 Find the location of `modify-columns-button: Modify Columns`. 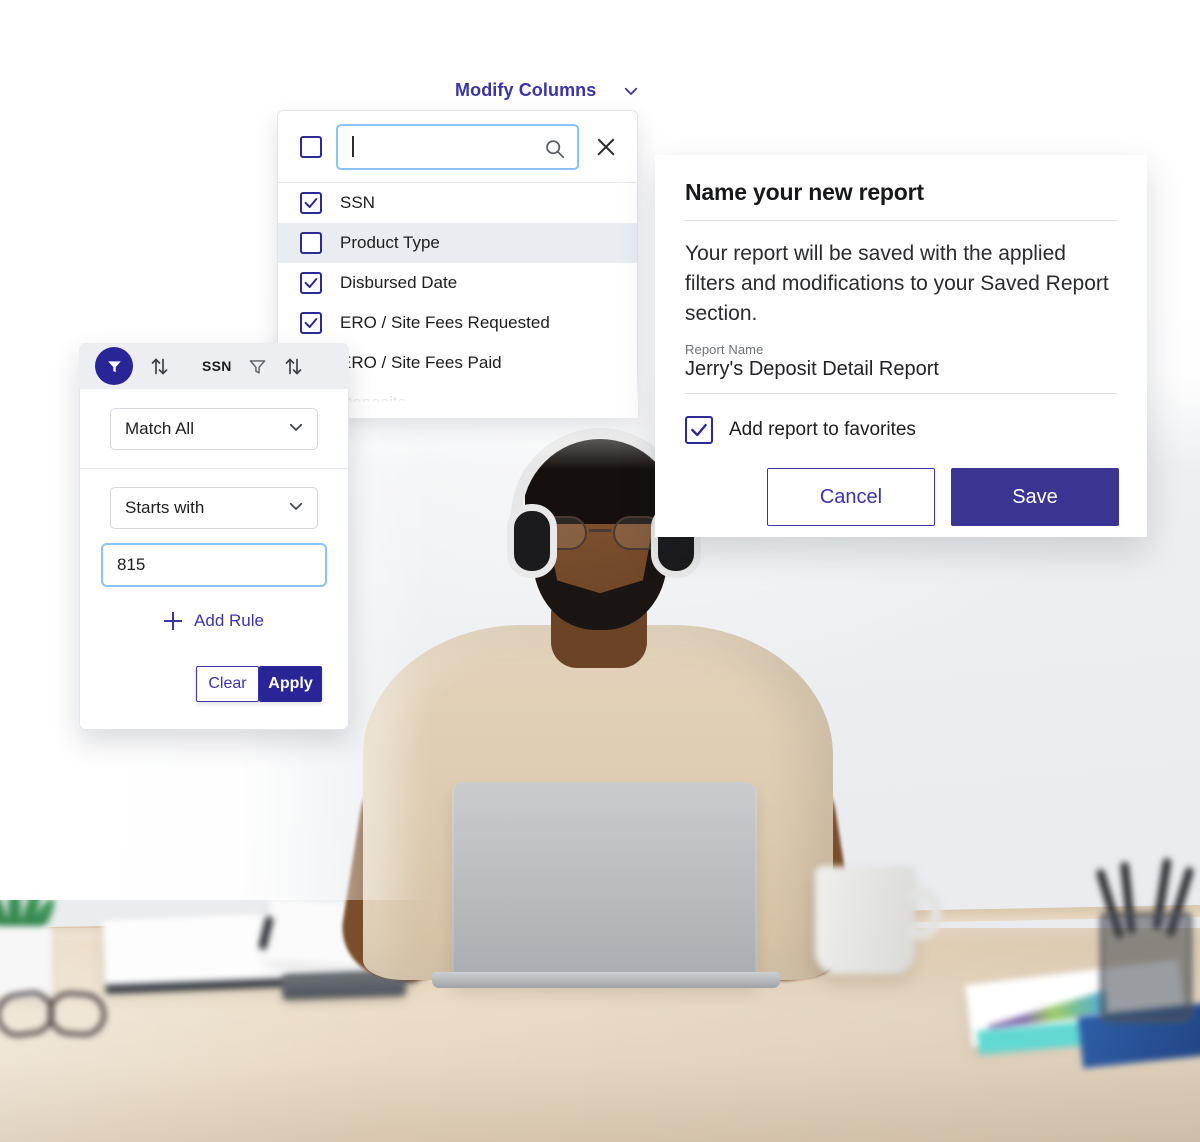

modify-columns-button: Modify Columns is located at coordinates (547, 90).